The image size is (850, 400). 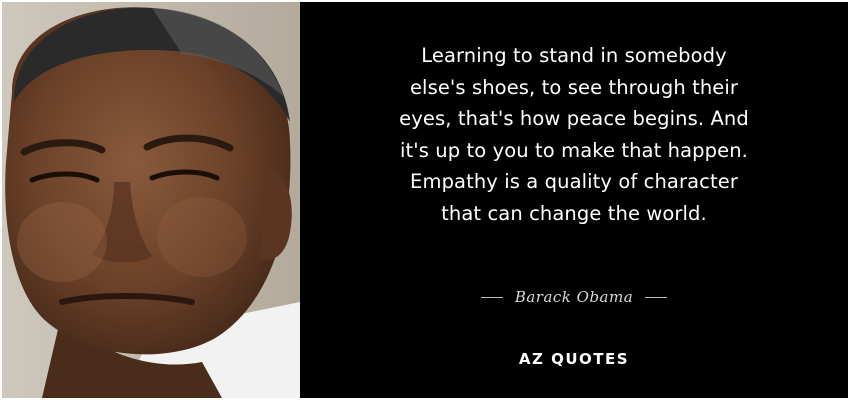 I want to click on quote-line: else's shoes, to see through their, so click(x=574, y=87).